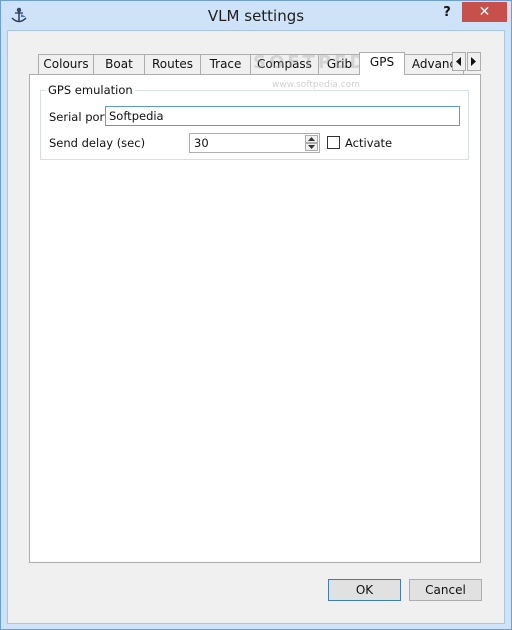 The width and height of the screenshot is (512, 630). I want to click on send-delay-spinbox: 30, so click(254, 143).